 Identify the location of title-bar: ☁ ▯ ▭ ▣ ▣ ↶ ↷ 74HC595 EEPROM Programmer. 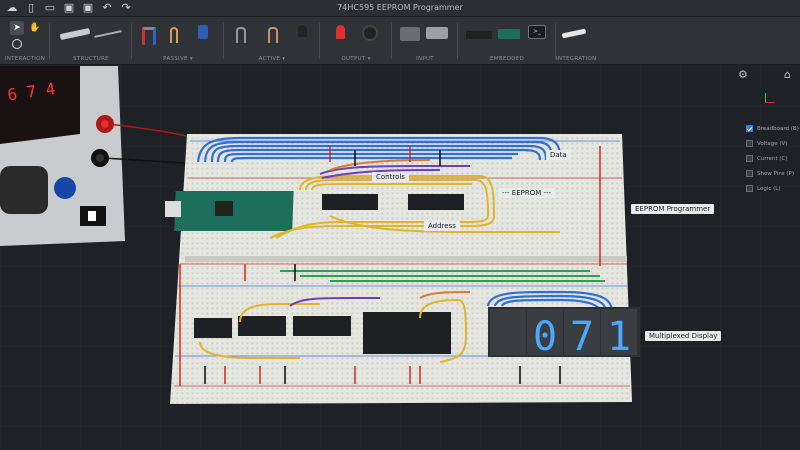
(400, 8).